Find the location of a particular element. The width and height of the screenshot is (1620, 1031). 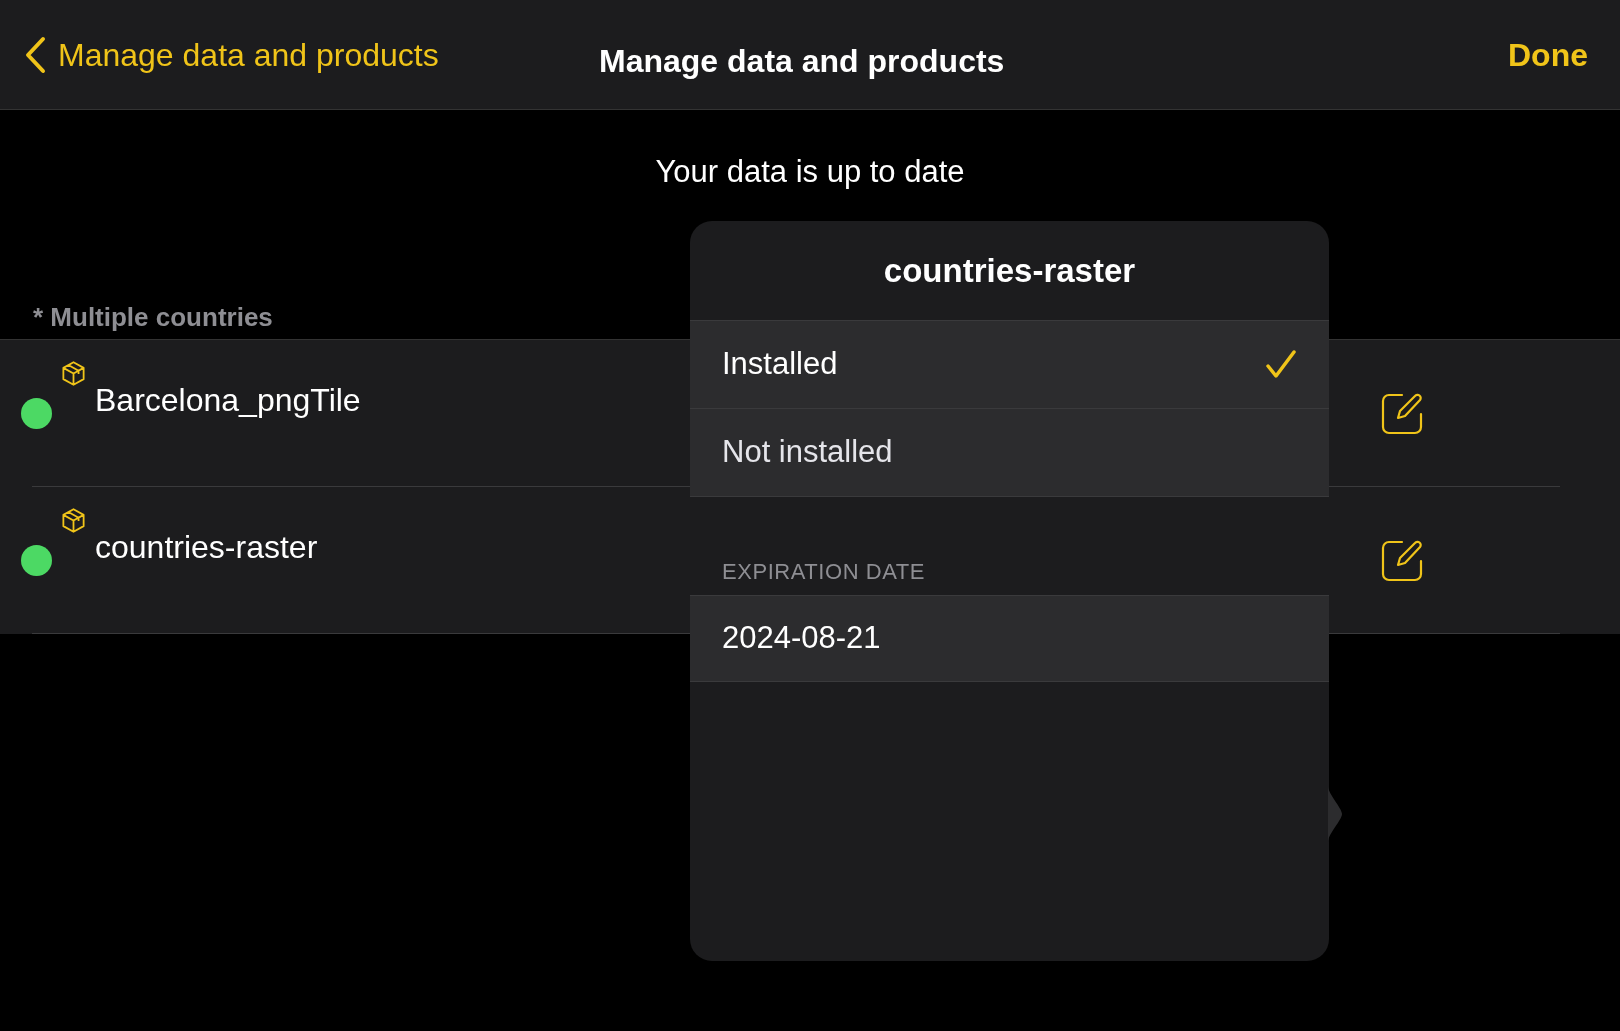

option-row: Installed is located at coordinates (1009, 365).